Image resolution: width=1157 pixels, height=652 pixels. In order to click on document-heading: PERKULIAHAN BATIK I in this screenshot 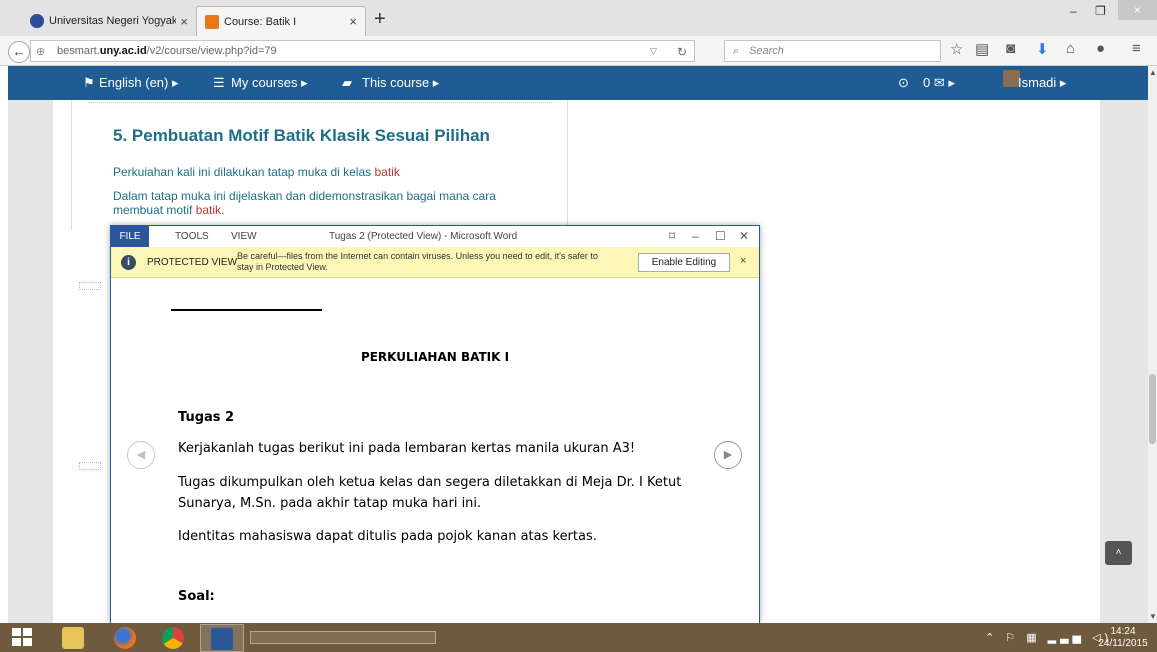, I will do `click(435, 357)`.